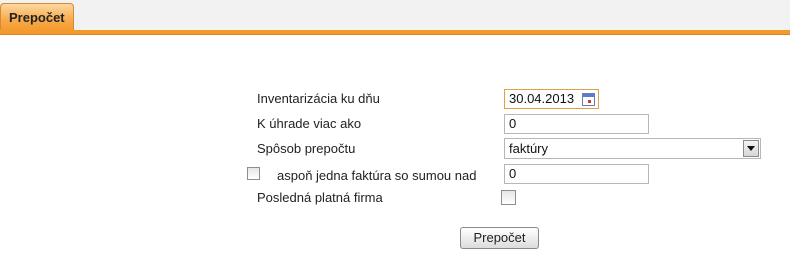  What do you see at coordinates (37, 17) in the screenshot?
I see `tab-prepocet: Prepočet` at bounding box center [37, 17].